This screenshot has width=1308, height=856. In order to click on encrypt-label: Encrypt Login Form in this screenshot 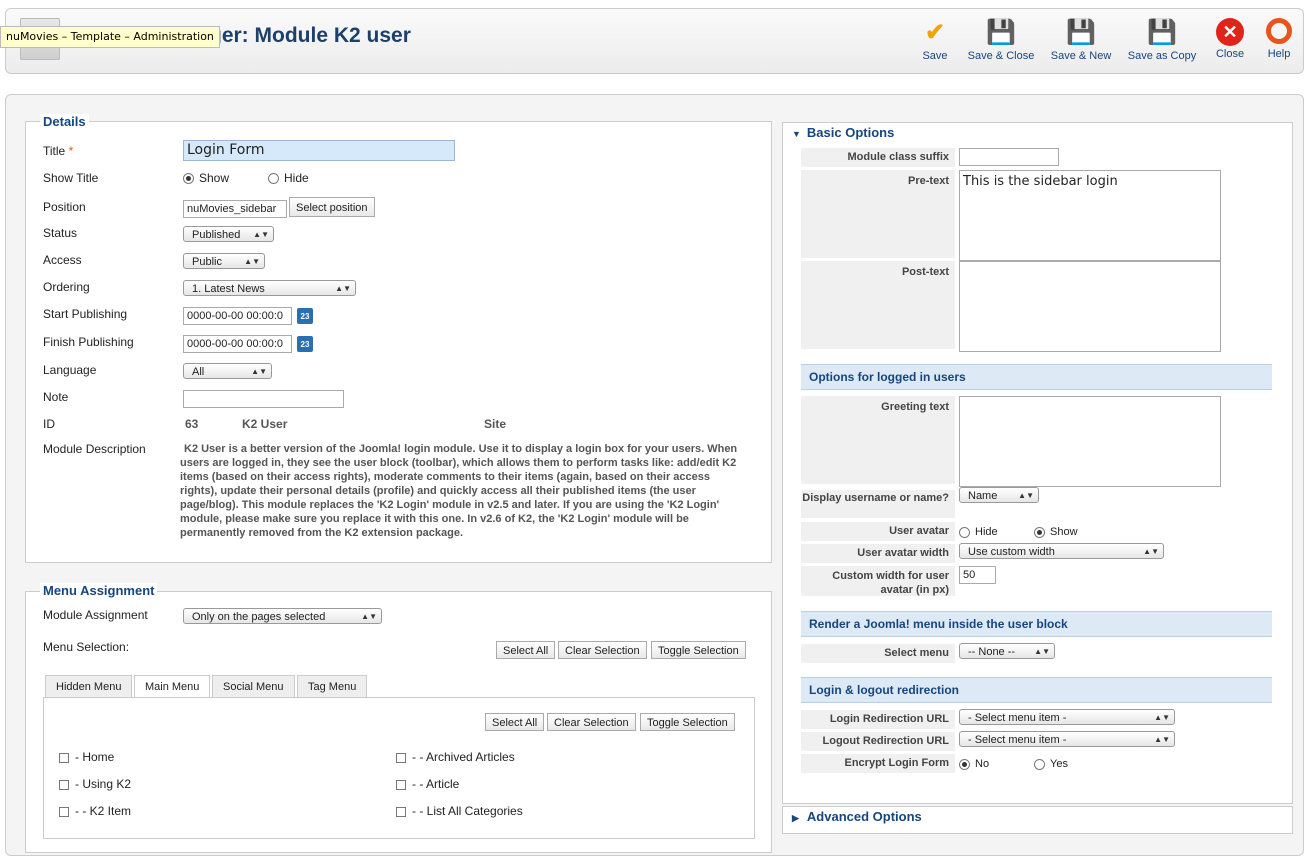, I will do `click(878, 763)`.